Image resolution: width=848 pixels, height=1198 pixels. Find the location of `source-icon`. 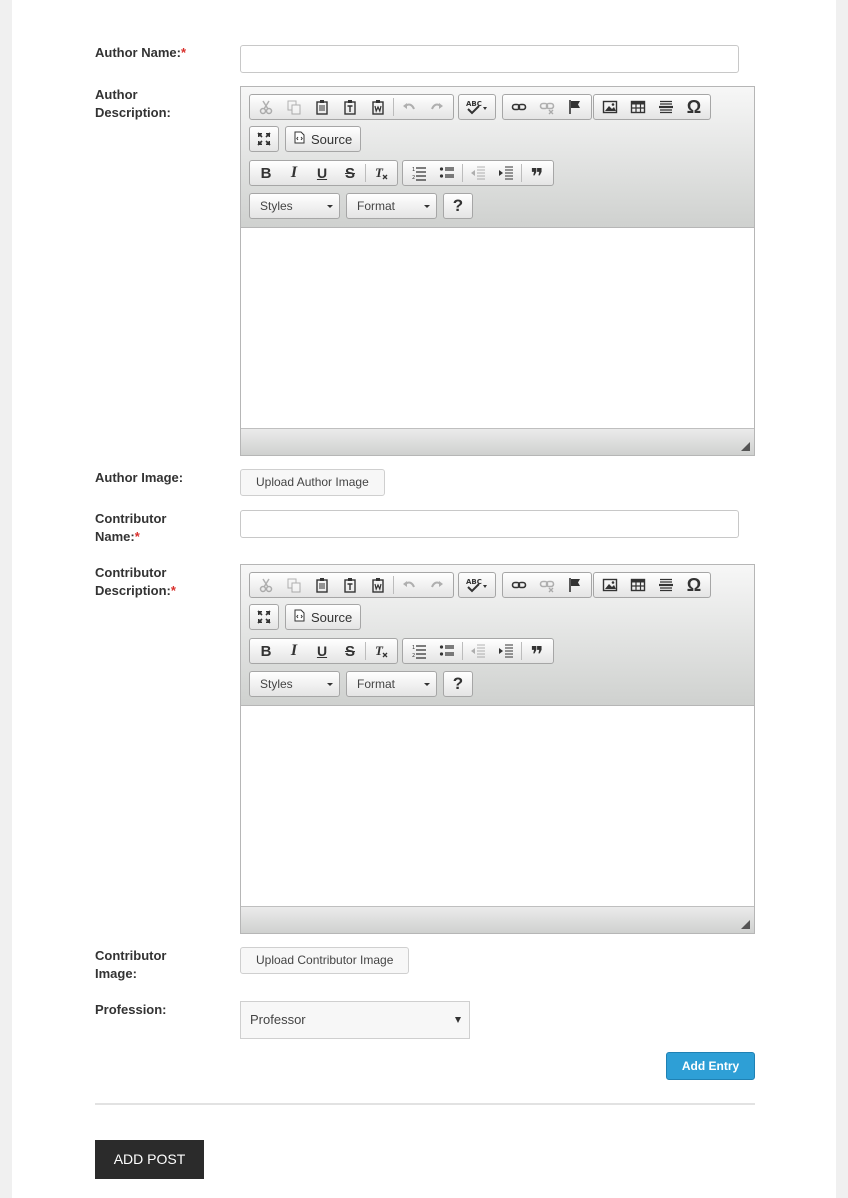

source-icon is located at coordinates (299, 139).